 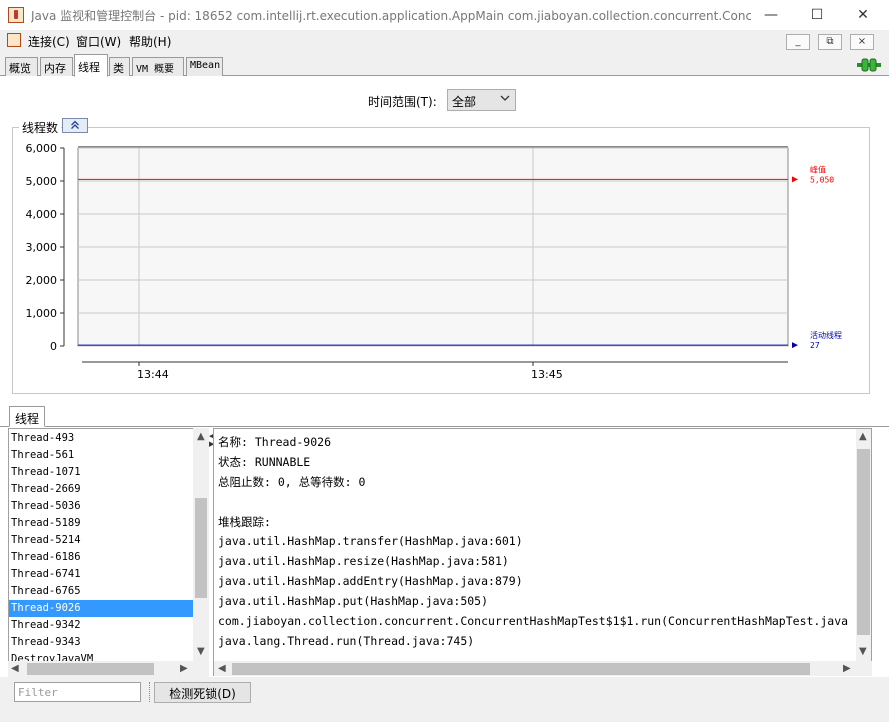 I want to click on mdi-minimize-button: _, so click(x=798, y=42).